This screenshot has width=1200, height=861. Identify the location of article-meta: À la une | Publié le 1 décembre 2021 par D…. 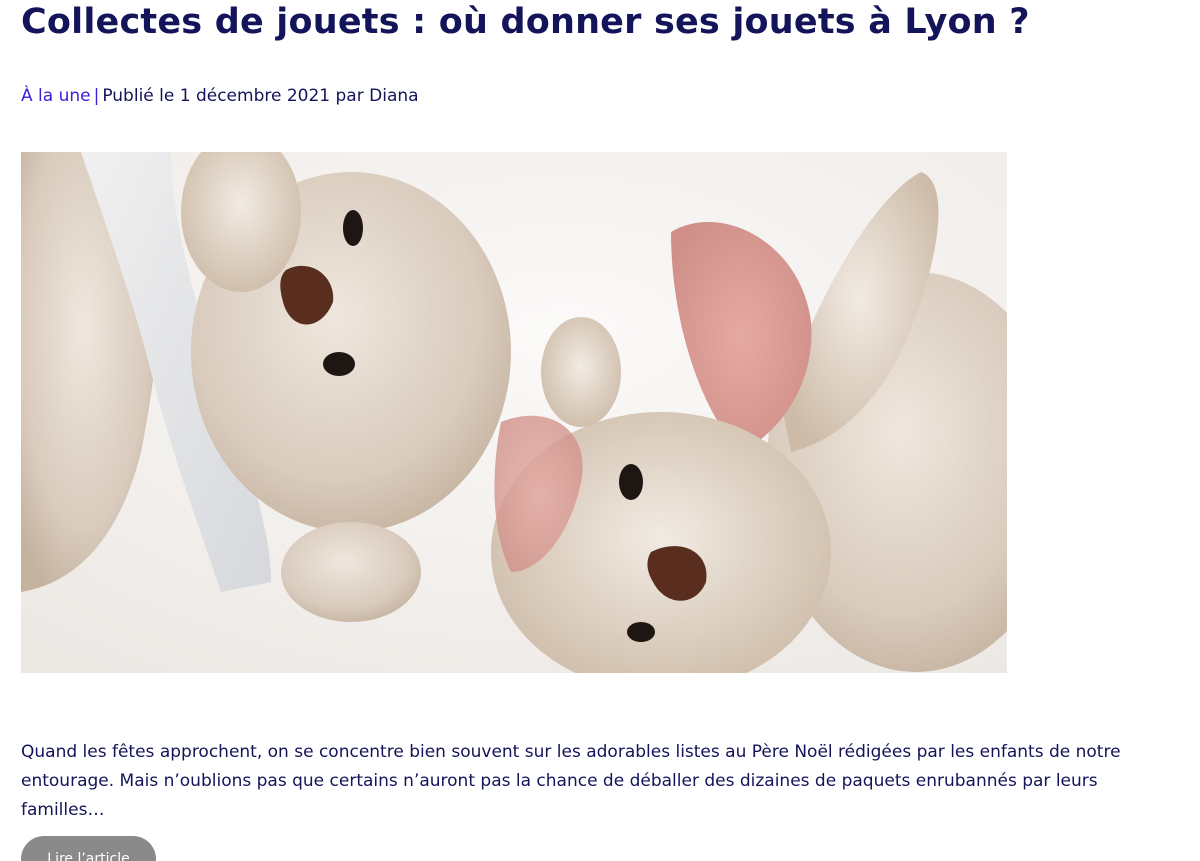
(220, 96).